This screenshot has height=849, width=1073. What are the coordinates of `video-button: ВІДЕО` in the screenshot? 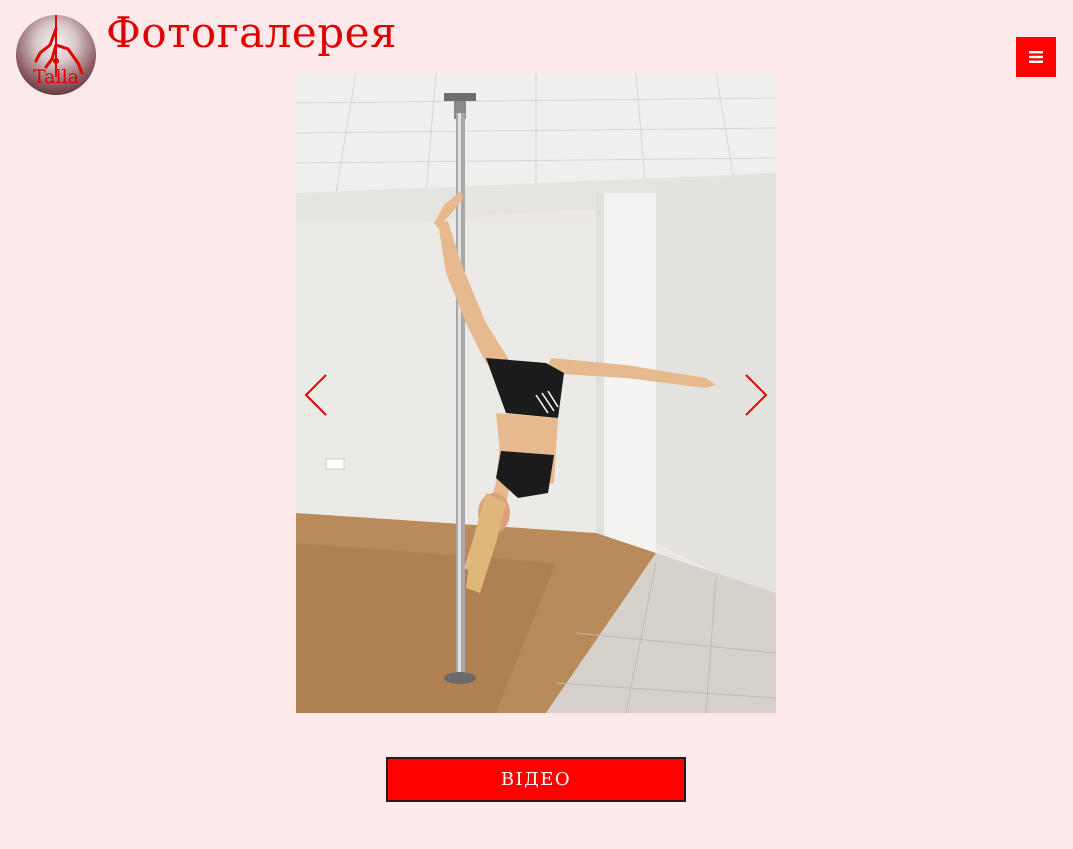 It's located at (536, 779).